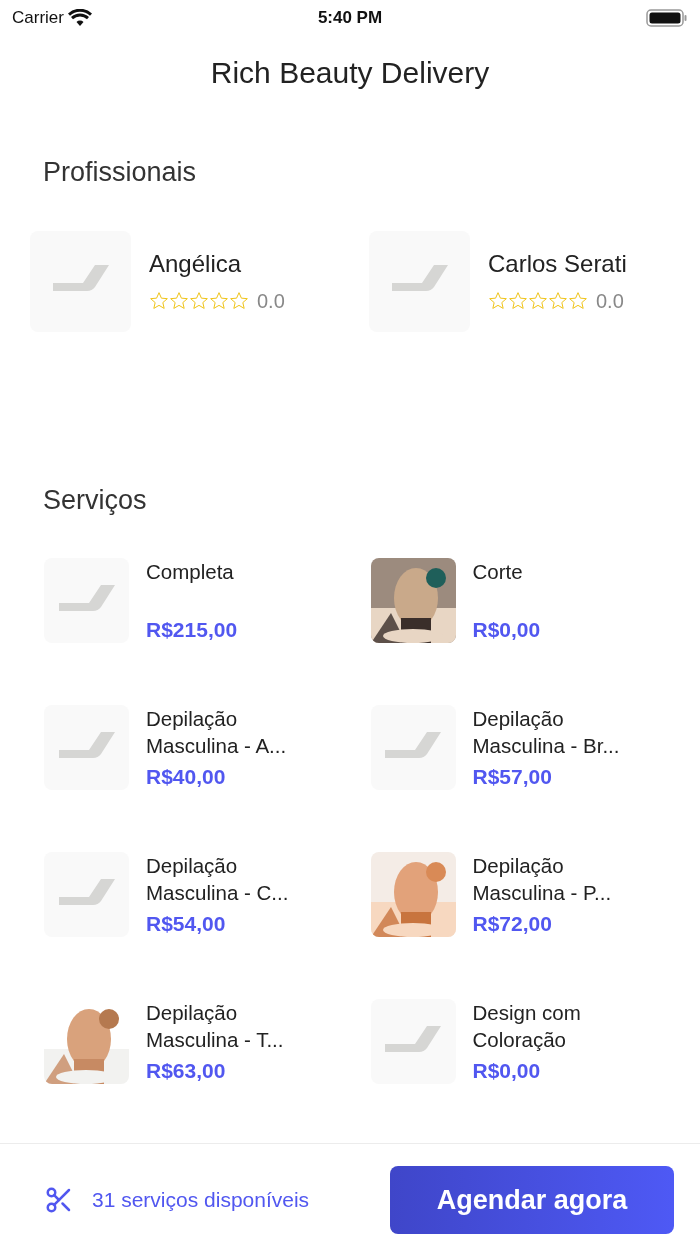 This screenshot has width=700, height=1244. I want to click on professional-name: Angélica, so click(217, 264).